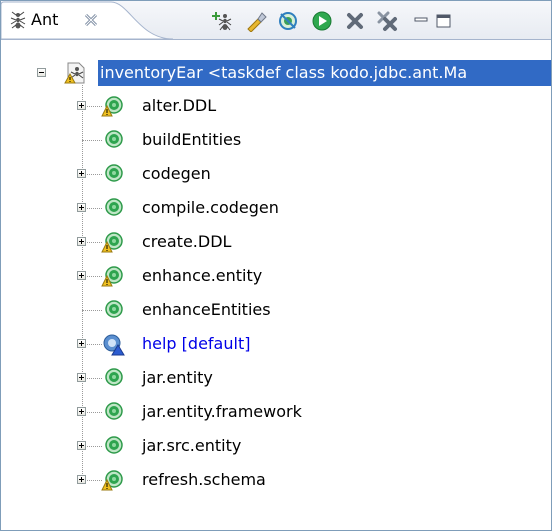  I want to click on target-label: buildEntities, so click(192, 139).